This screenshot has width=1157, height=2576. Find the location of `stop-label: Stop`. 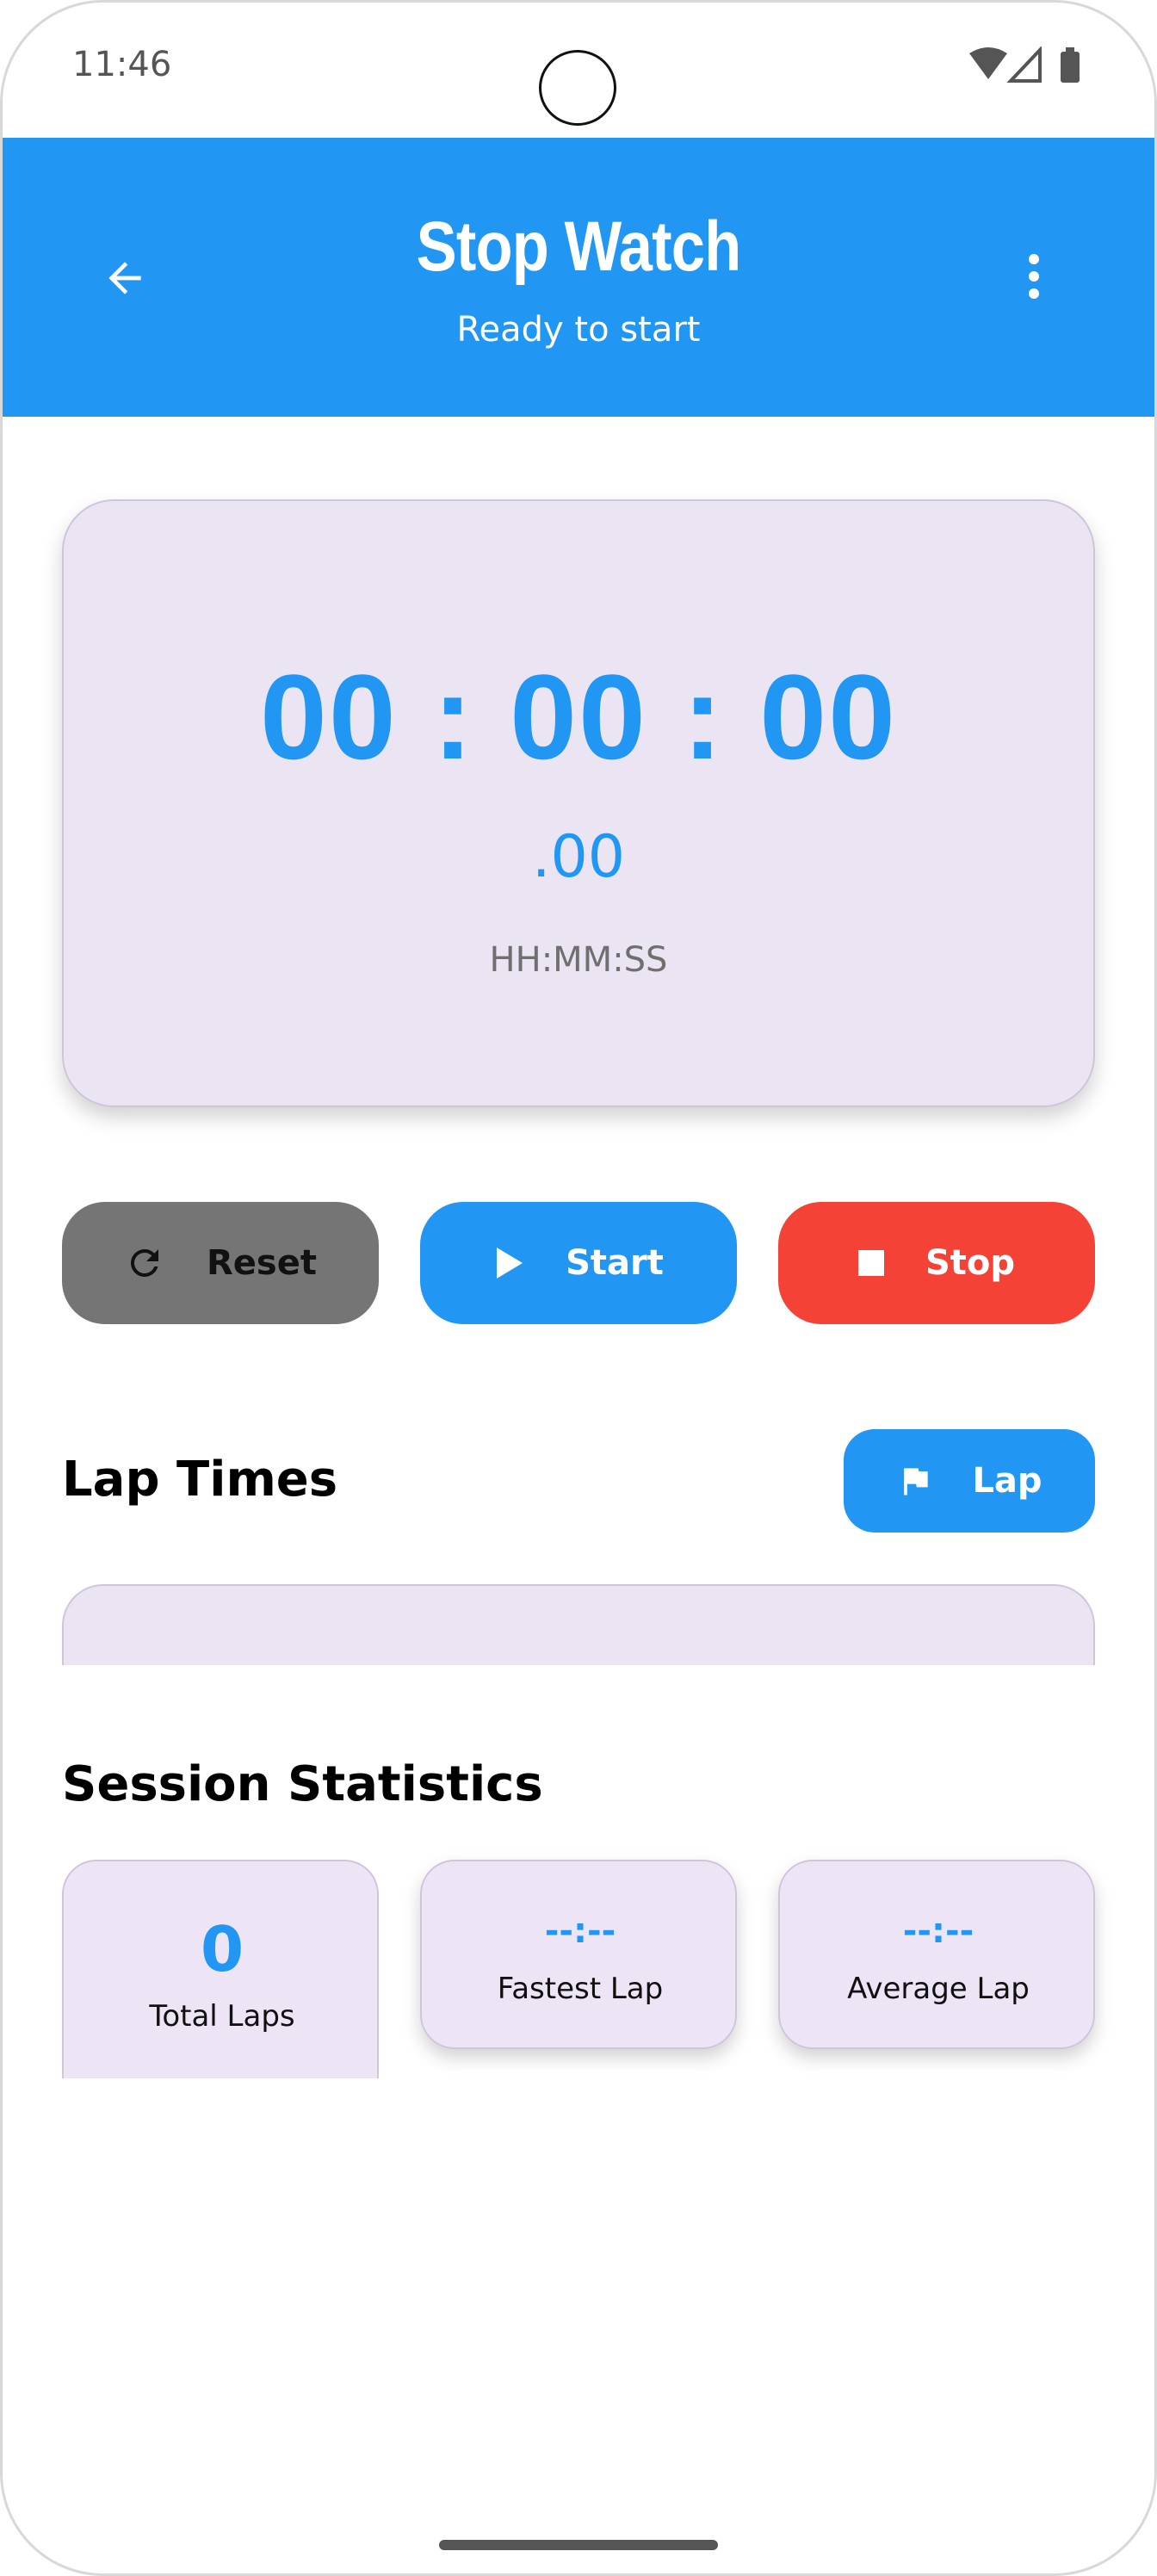

stop-label: Stop is located at coordinates (971, 1263).